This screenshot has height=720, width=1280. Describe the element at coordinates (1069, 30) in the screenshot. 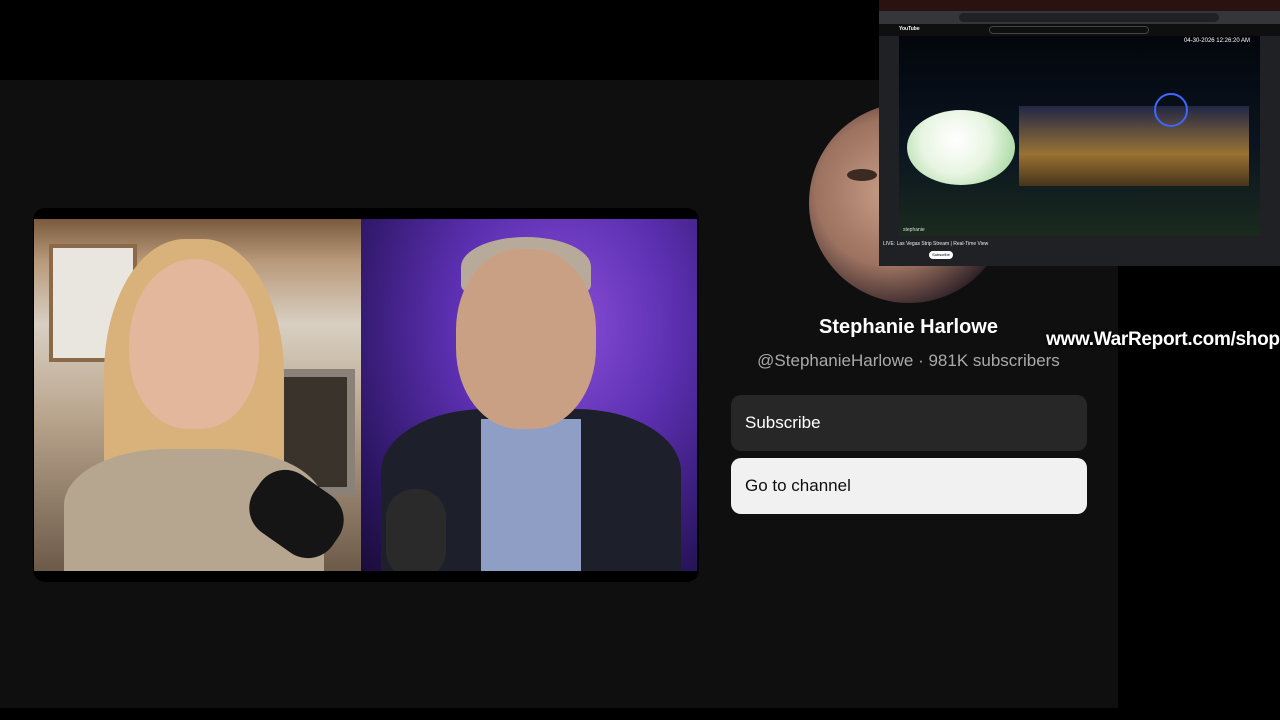

I see `search-input` at that location.